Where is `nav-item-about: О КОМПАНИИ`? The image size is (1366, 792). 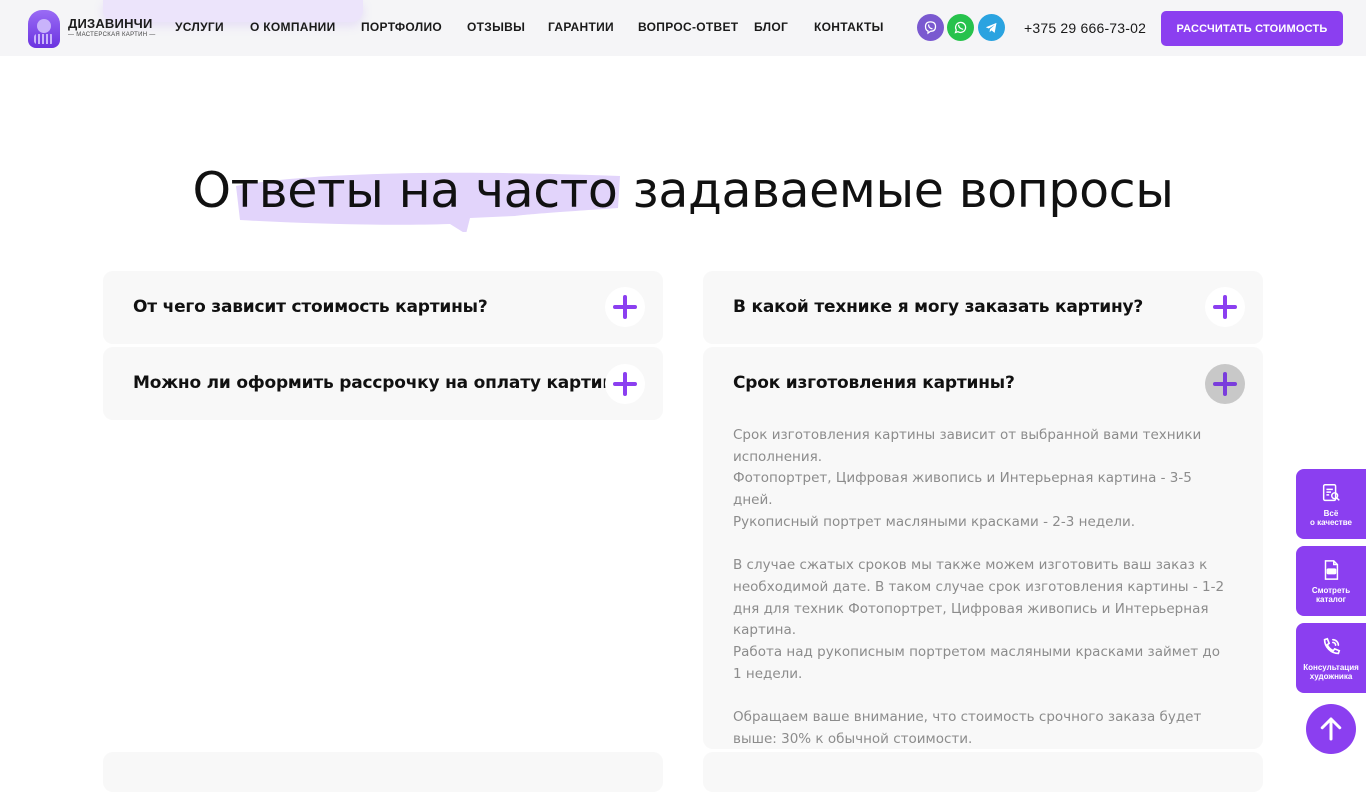 nav-item-about: О КОМПАНИИ is located at coordinates (293, 27).